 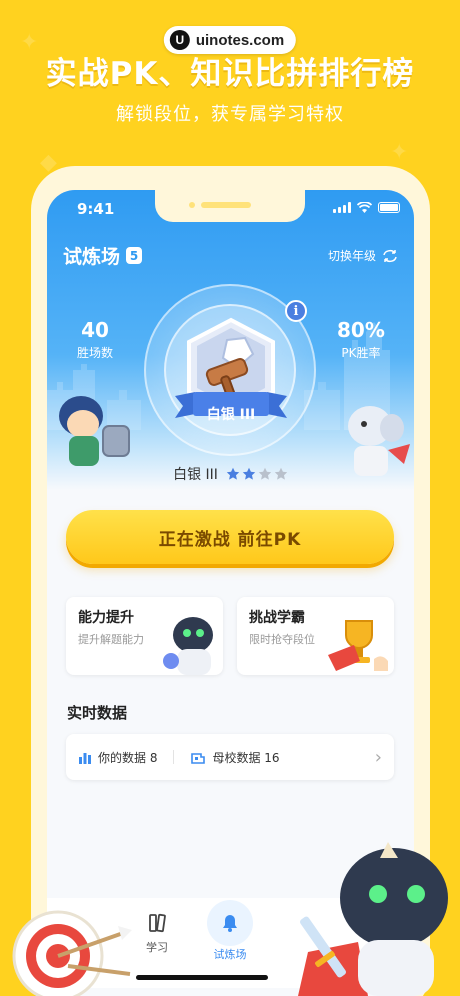 I want to click on go-pk-button: 正在激战 前往PK, so click(x=230, y=537).